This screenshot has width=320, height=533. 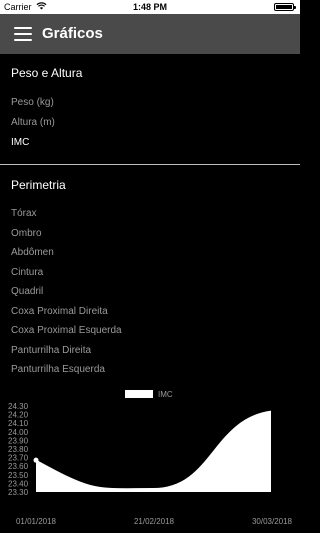 I want to click on section-title-peso-altura: Peso e Altura, so click(x=47, y=73).